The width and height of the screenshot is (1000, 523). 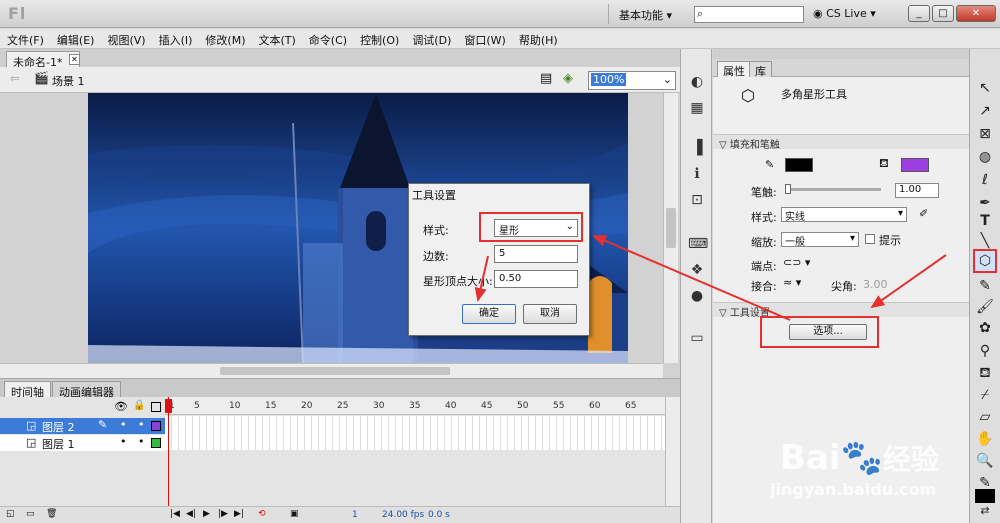 What do you see at coordinates (224, 38) in the screenshot?
I see `menu-modify: 修改(M)` at bounding box center [224, 38].